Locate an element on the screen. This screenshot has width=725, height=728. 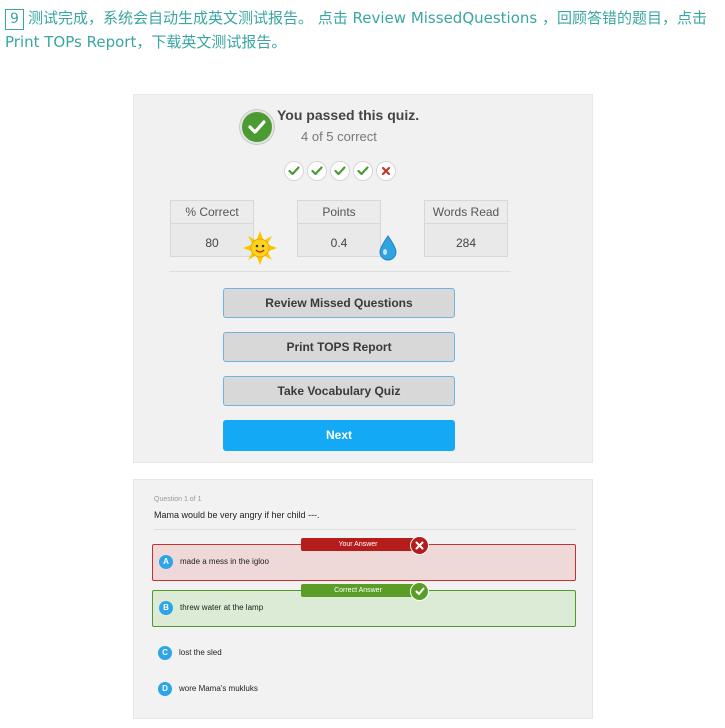
option-letter: D is located at coordinates (165, 689).